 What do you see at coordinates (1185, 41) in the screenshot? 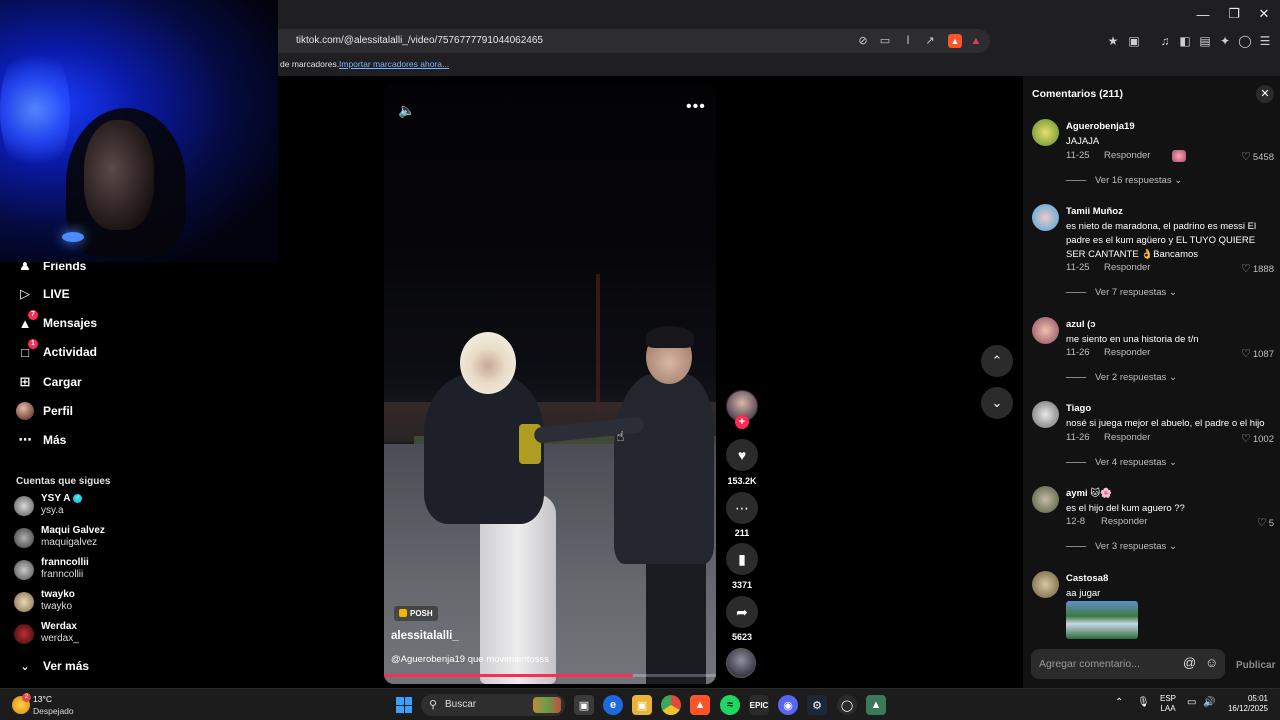
I see `sidebar-toggle-icon: ◧` at bounding box center [1185, 41].